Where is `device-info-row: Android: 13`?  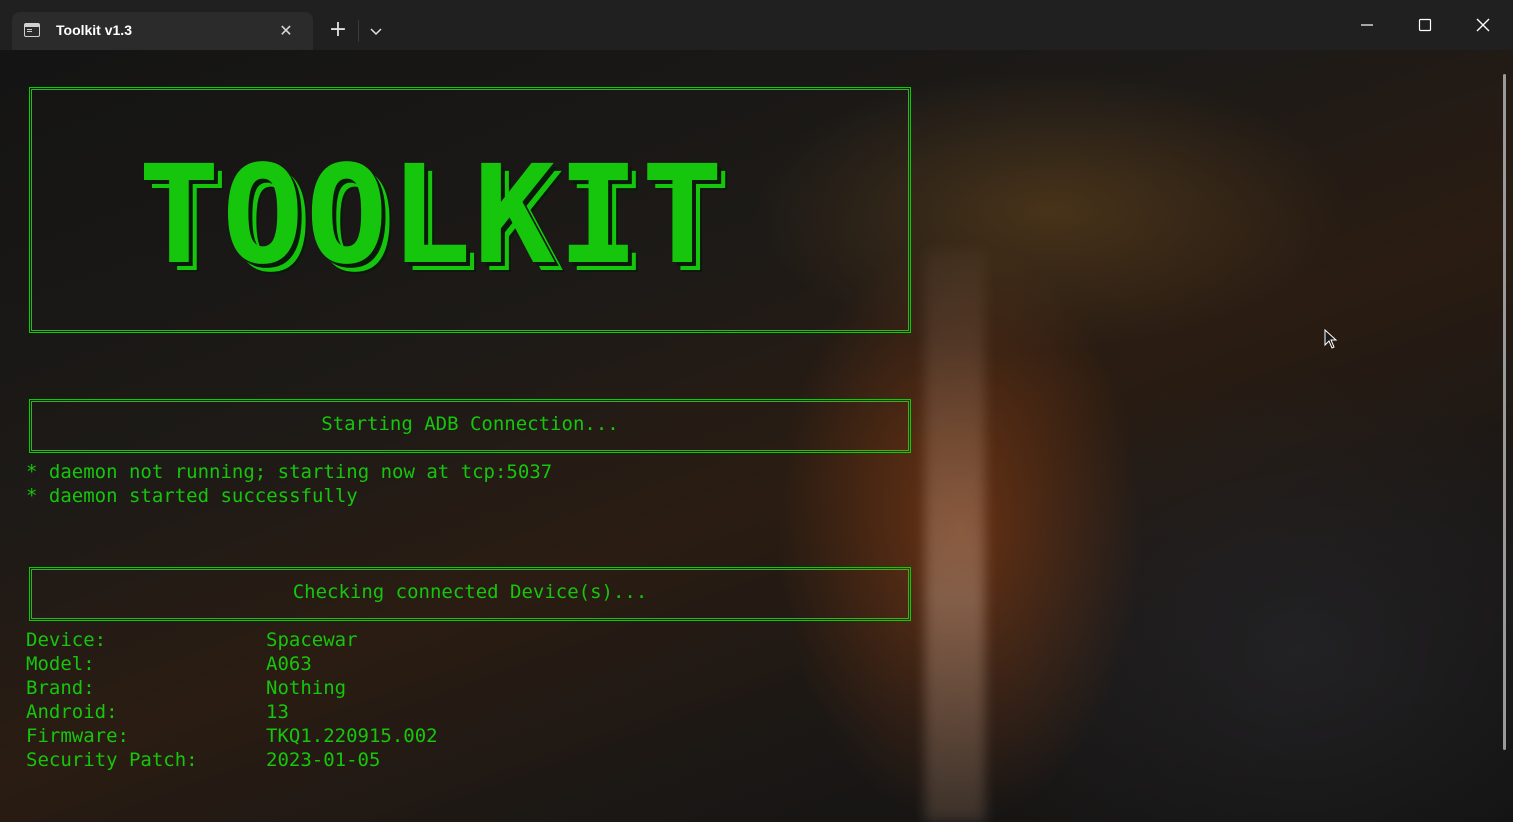 device-info-row: Android: 13 is located at coordinates (376, 712).